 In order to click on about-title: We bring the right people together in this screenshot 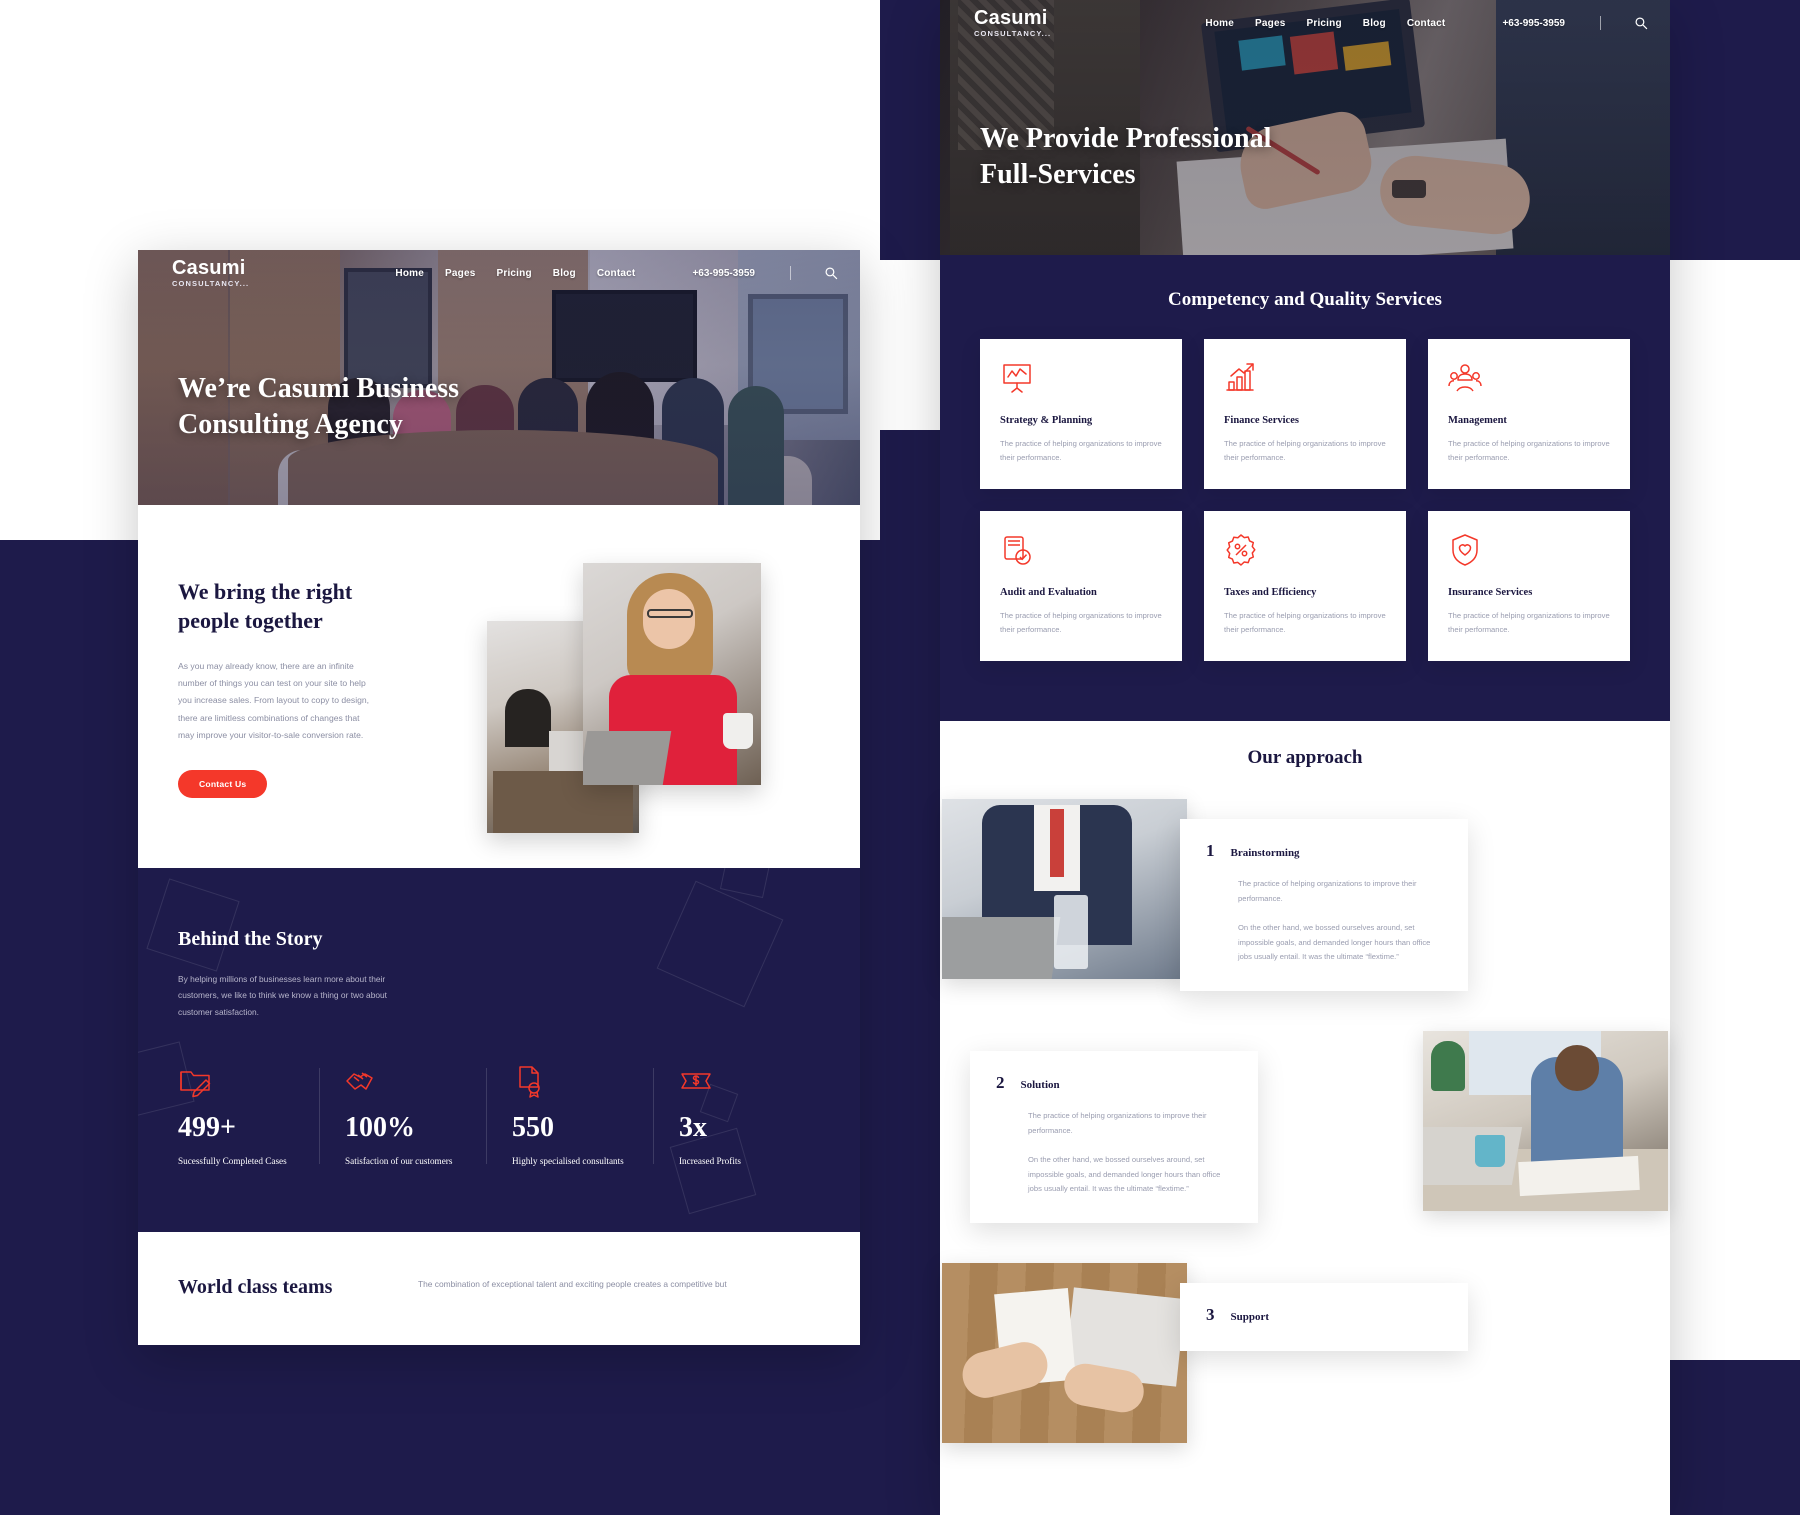, I will do `click(265, 606)`.